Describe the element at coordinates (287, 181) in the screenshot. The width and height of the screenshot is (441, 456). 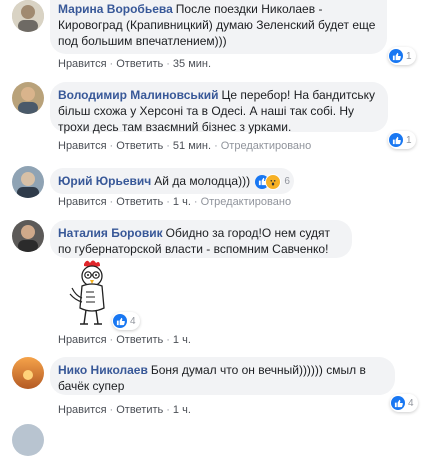
I see `reaction-number: 6` at that location.